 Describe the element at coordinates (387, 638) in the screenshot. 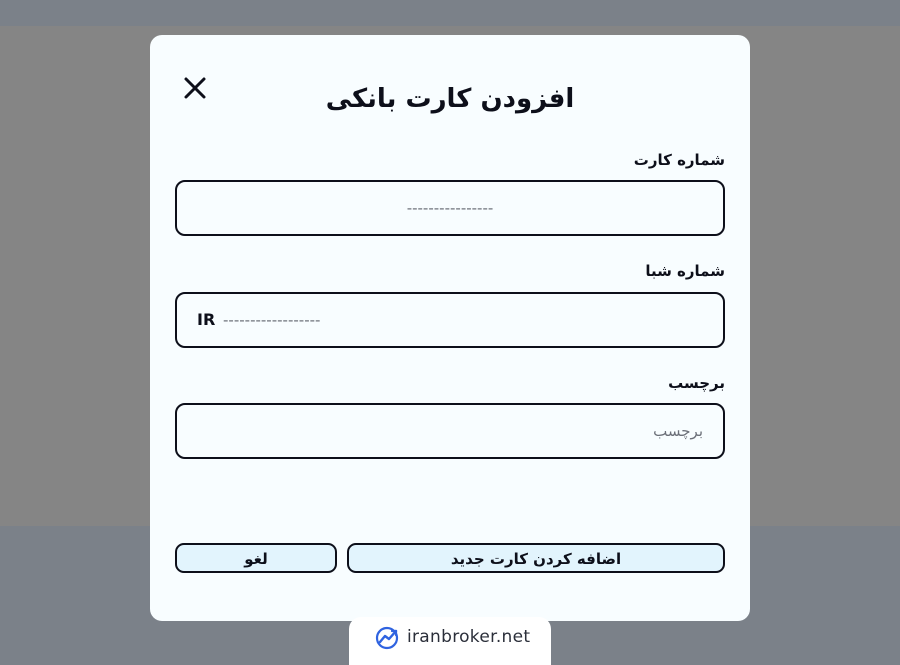

I see `trend-chart-icon` at that location.